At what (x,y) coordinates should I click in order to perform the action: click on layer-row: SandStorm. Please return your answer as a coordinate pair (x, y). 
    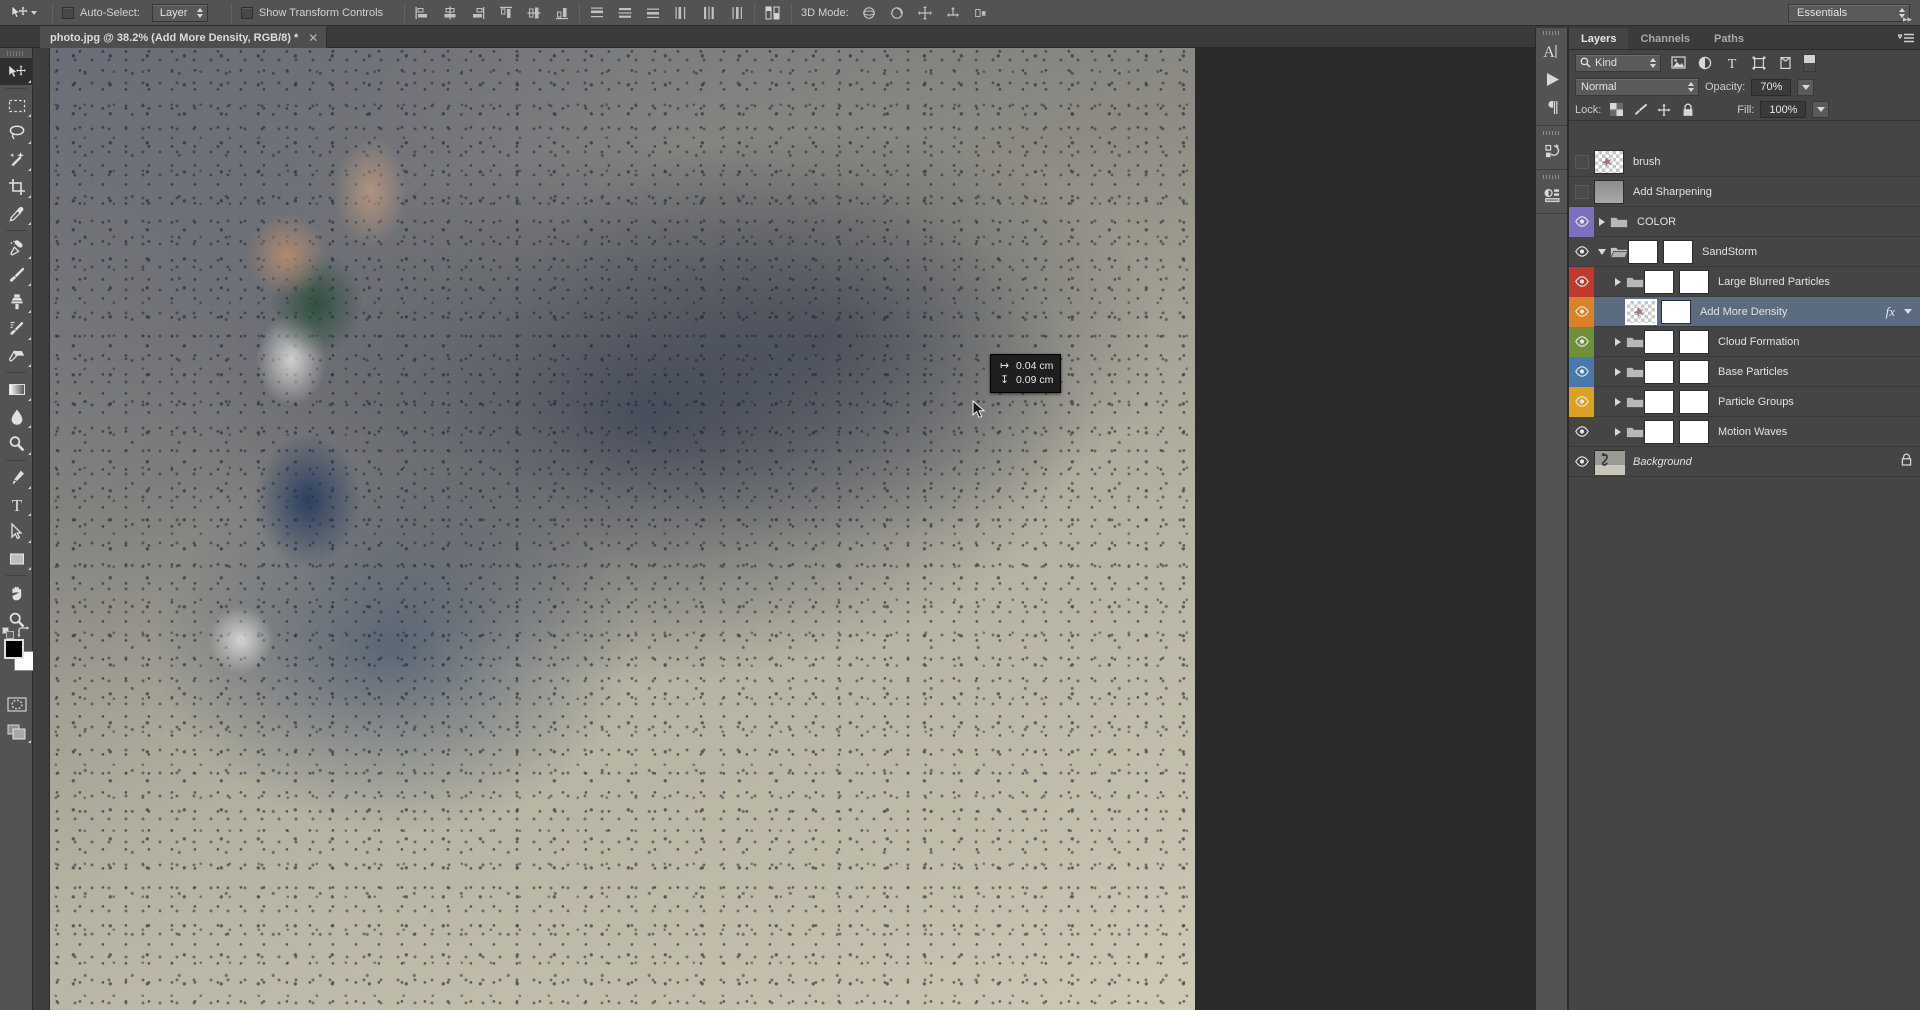
    Looking at the image, I should click on (1744, 252).